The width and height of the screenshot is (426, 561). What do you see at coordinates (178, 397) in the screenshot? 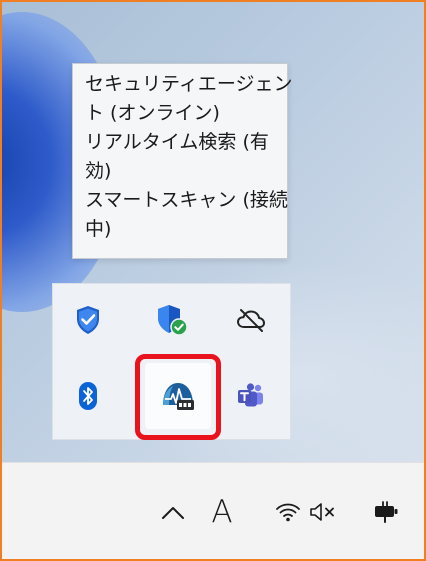
I see `red-highlight-box` at bounding box center [178, 397].